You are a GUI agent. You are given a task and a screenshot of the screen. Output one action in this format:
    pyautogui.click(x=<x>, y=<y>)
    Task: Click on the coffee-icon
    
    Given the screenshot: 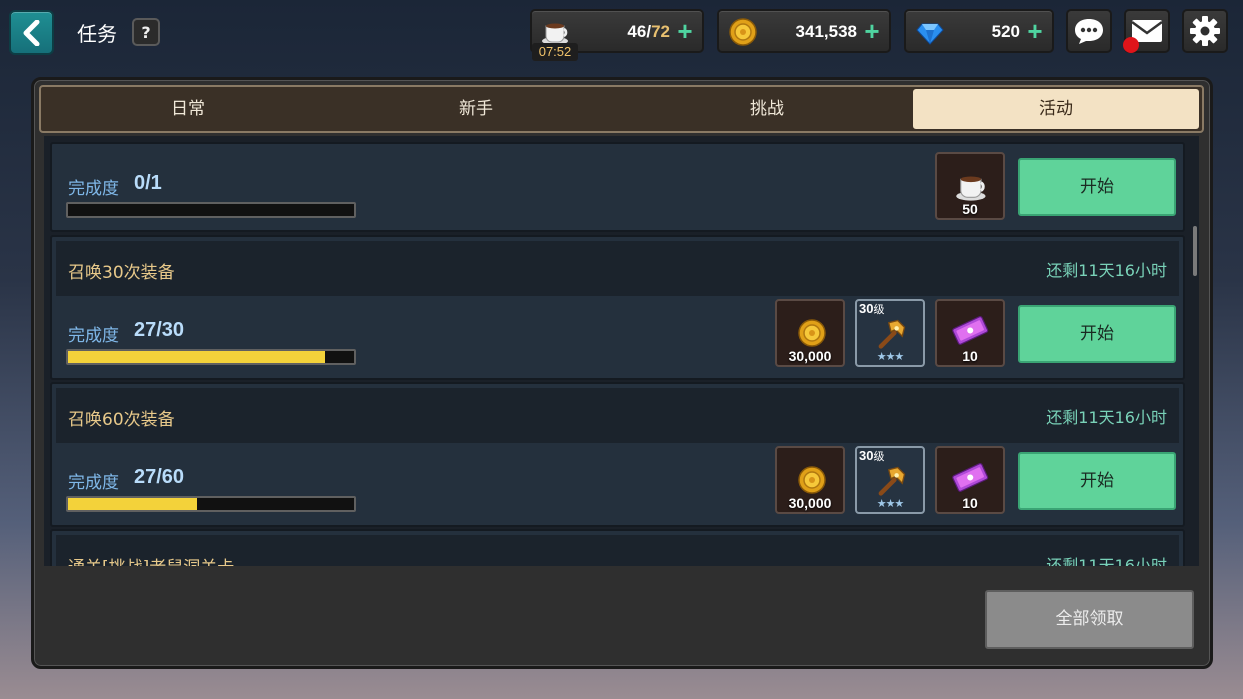 What is the action you would take?
    pyautogui.click(x=971, y=188)
    